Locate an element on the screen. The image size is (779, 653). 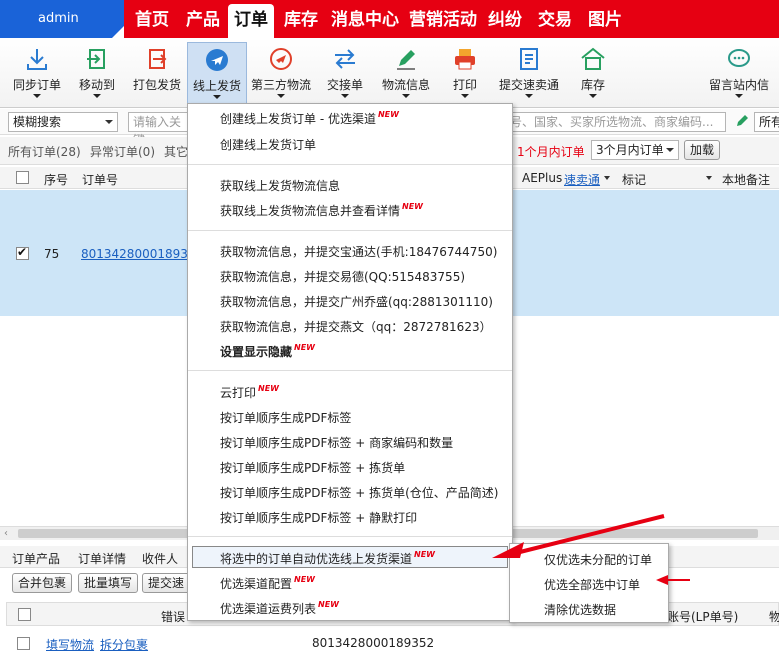
batch-fill-button: 批量填写 is located at coordinates (108, 583).